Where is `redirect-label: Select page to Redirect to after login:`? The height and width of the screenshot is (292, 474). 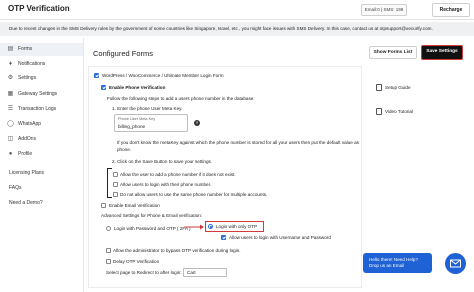 redirect-label: Select page to Redirect to after login: is located at coordinates (144, 272).